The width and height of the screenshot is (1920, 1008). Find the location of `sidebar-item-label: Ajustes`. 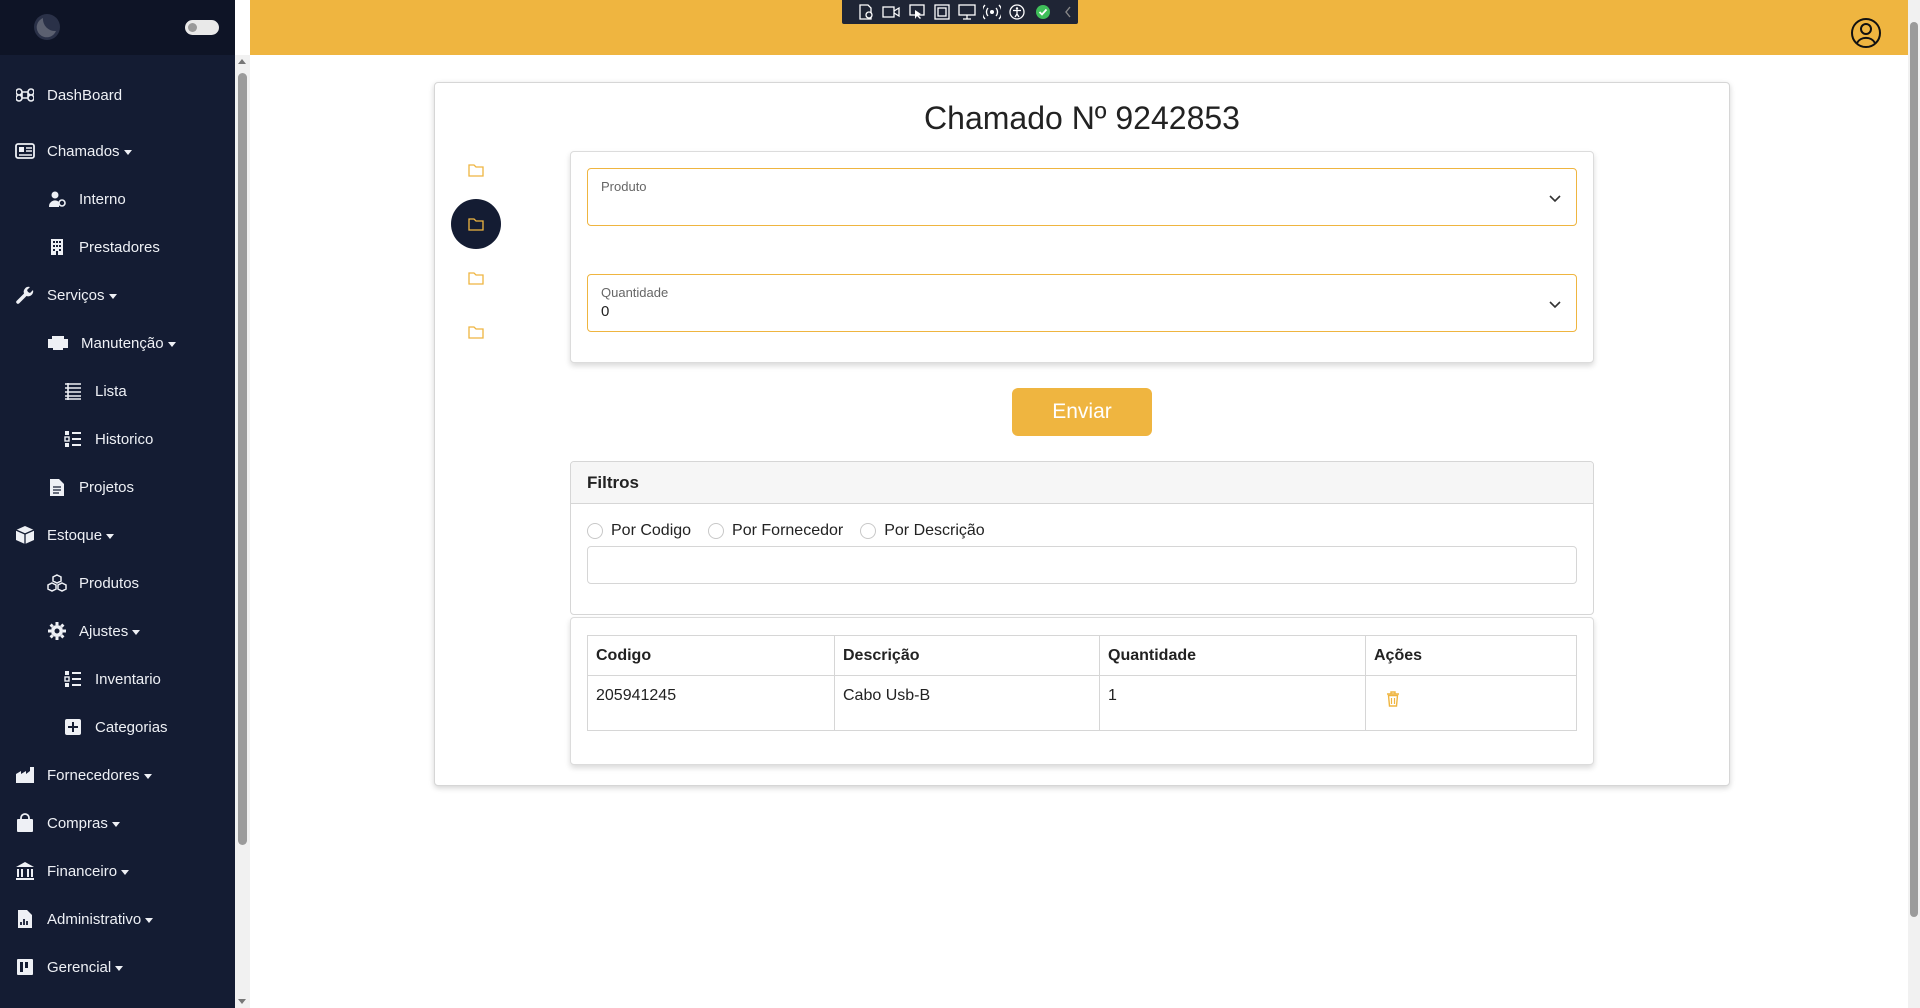

sidebar-item-label: Ajustes is located at coordinates (104, 631).